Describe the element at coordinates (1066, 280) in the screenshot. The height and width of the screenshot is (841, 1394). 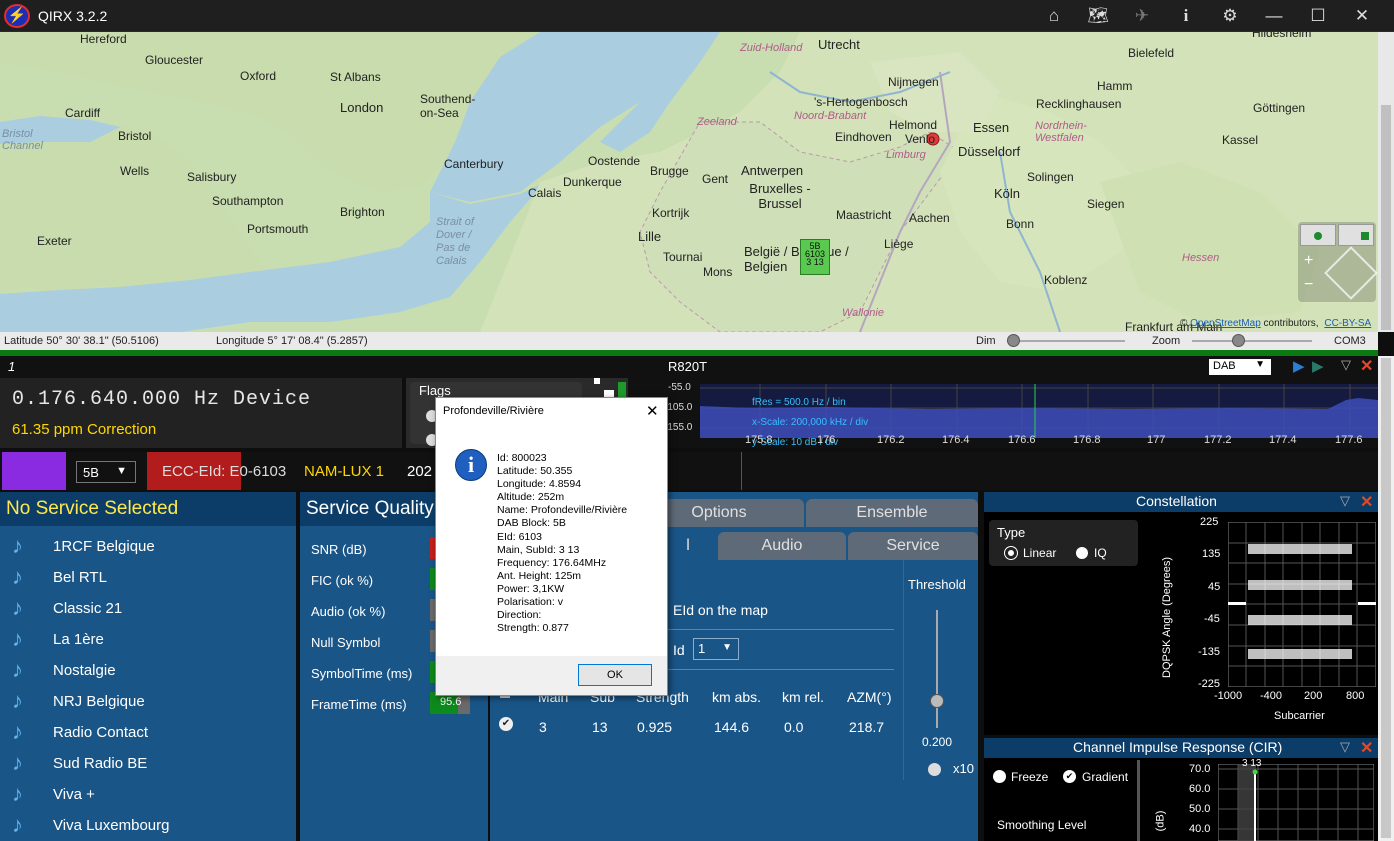
I see `map-label: Koblenz` at that location.